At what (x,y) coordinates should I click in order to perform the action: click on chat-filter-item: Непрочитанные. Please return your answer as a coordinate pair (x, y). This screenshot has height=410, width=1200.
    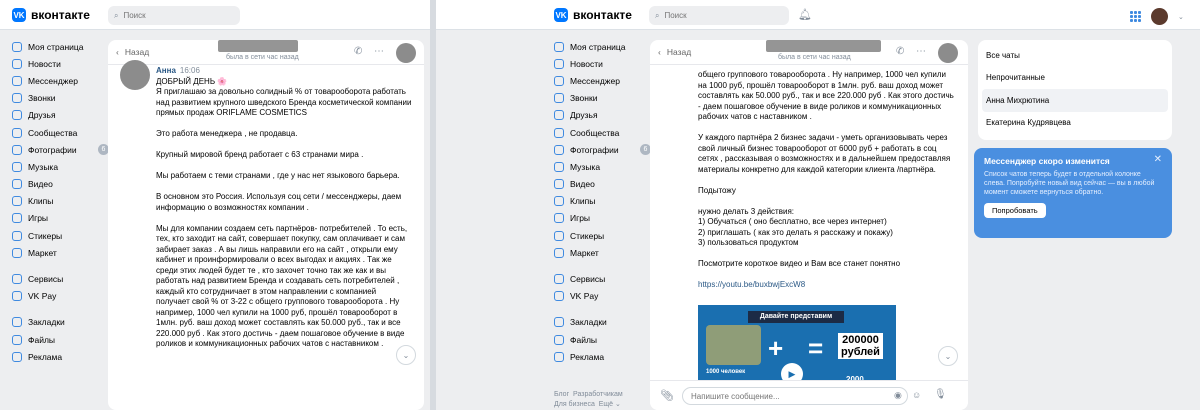
    Looking at the image, I should click on (1075, 78).